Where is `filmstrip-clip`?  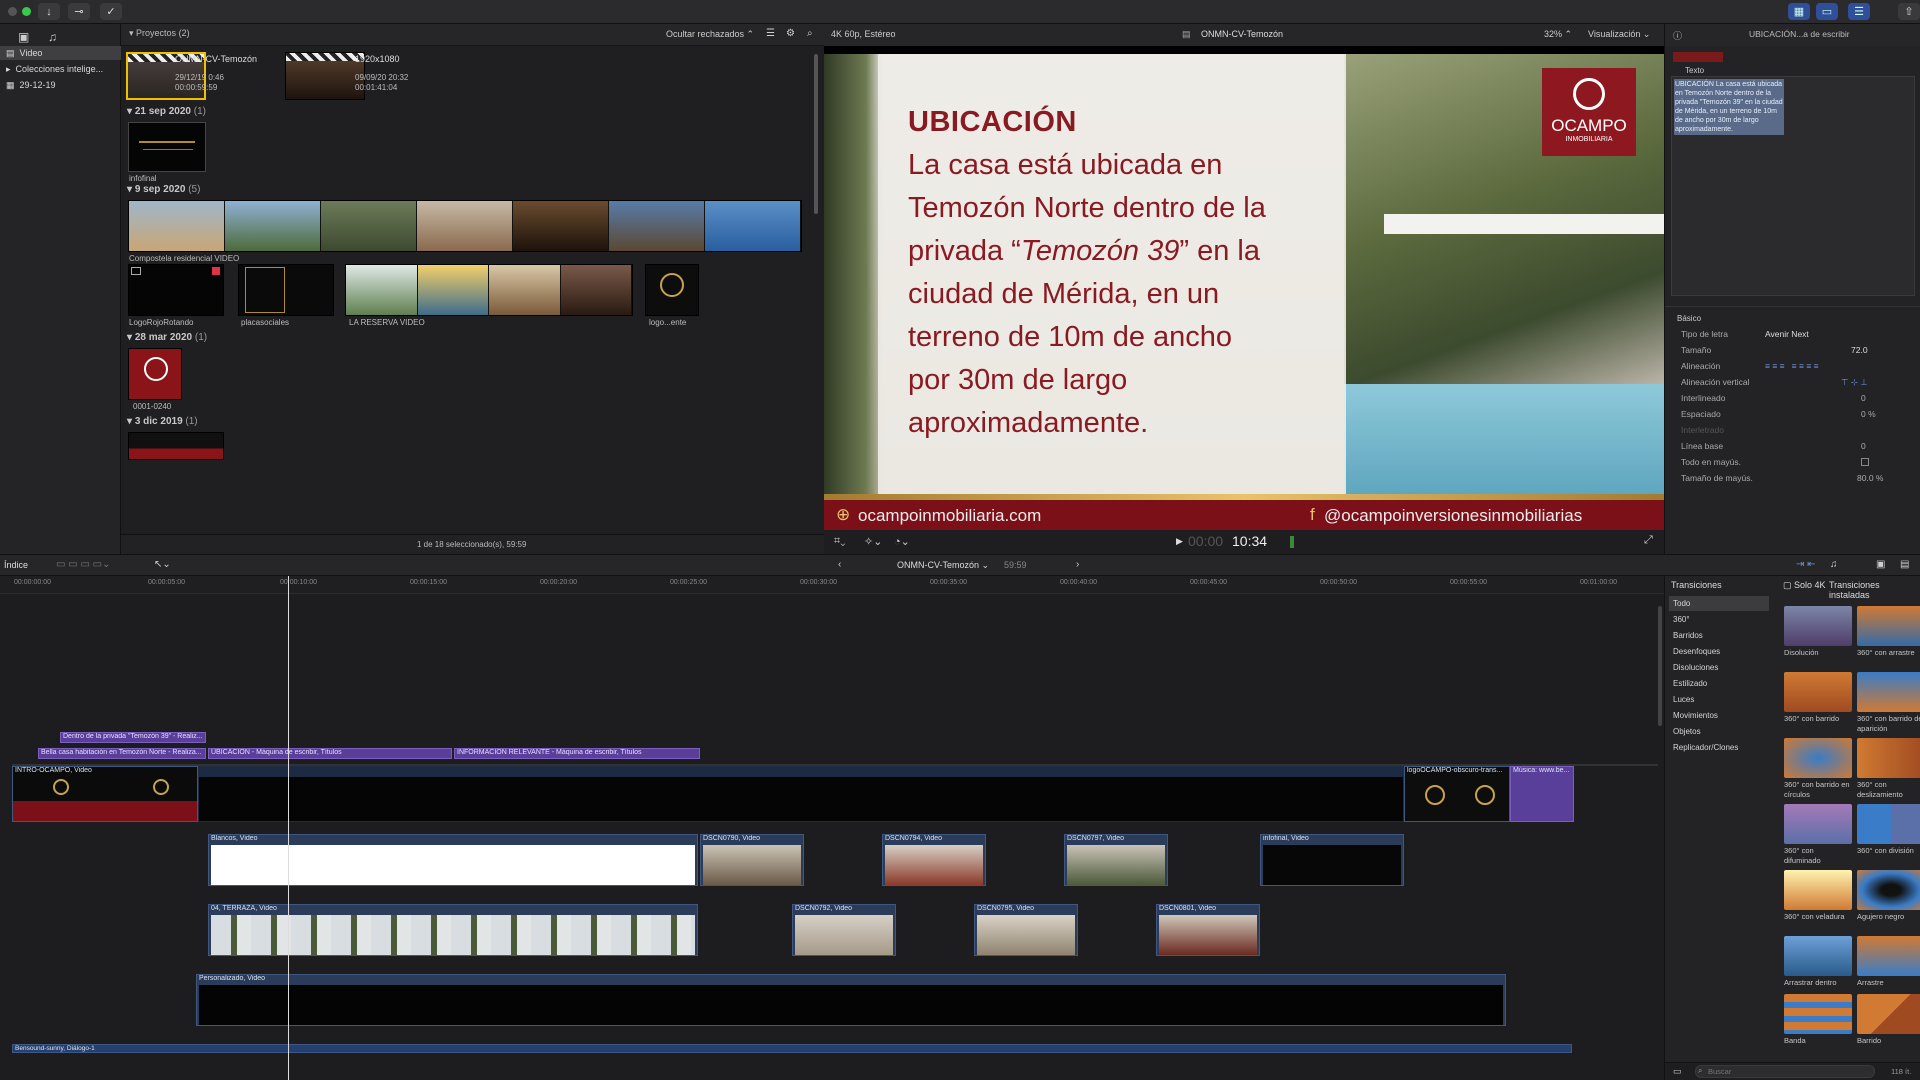 filmstrip-clip is located at coordinates (489, 290).